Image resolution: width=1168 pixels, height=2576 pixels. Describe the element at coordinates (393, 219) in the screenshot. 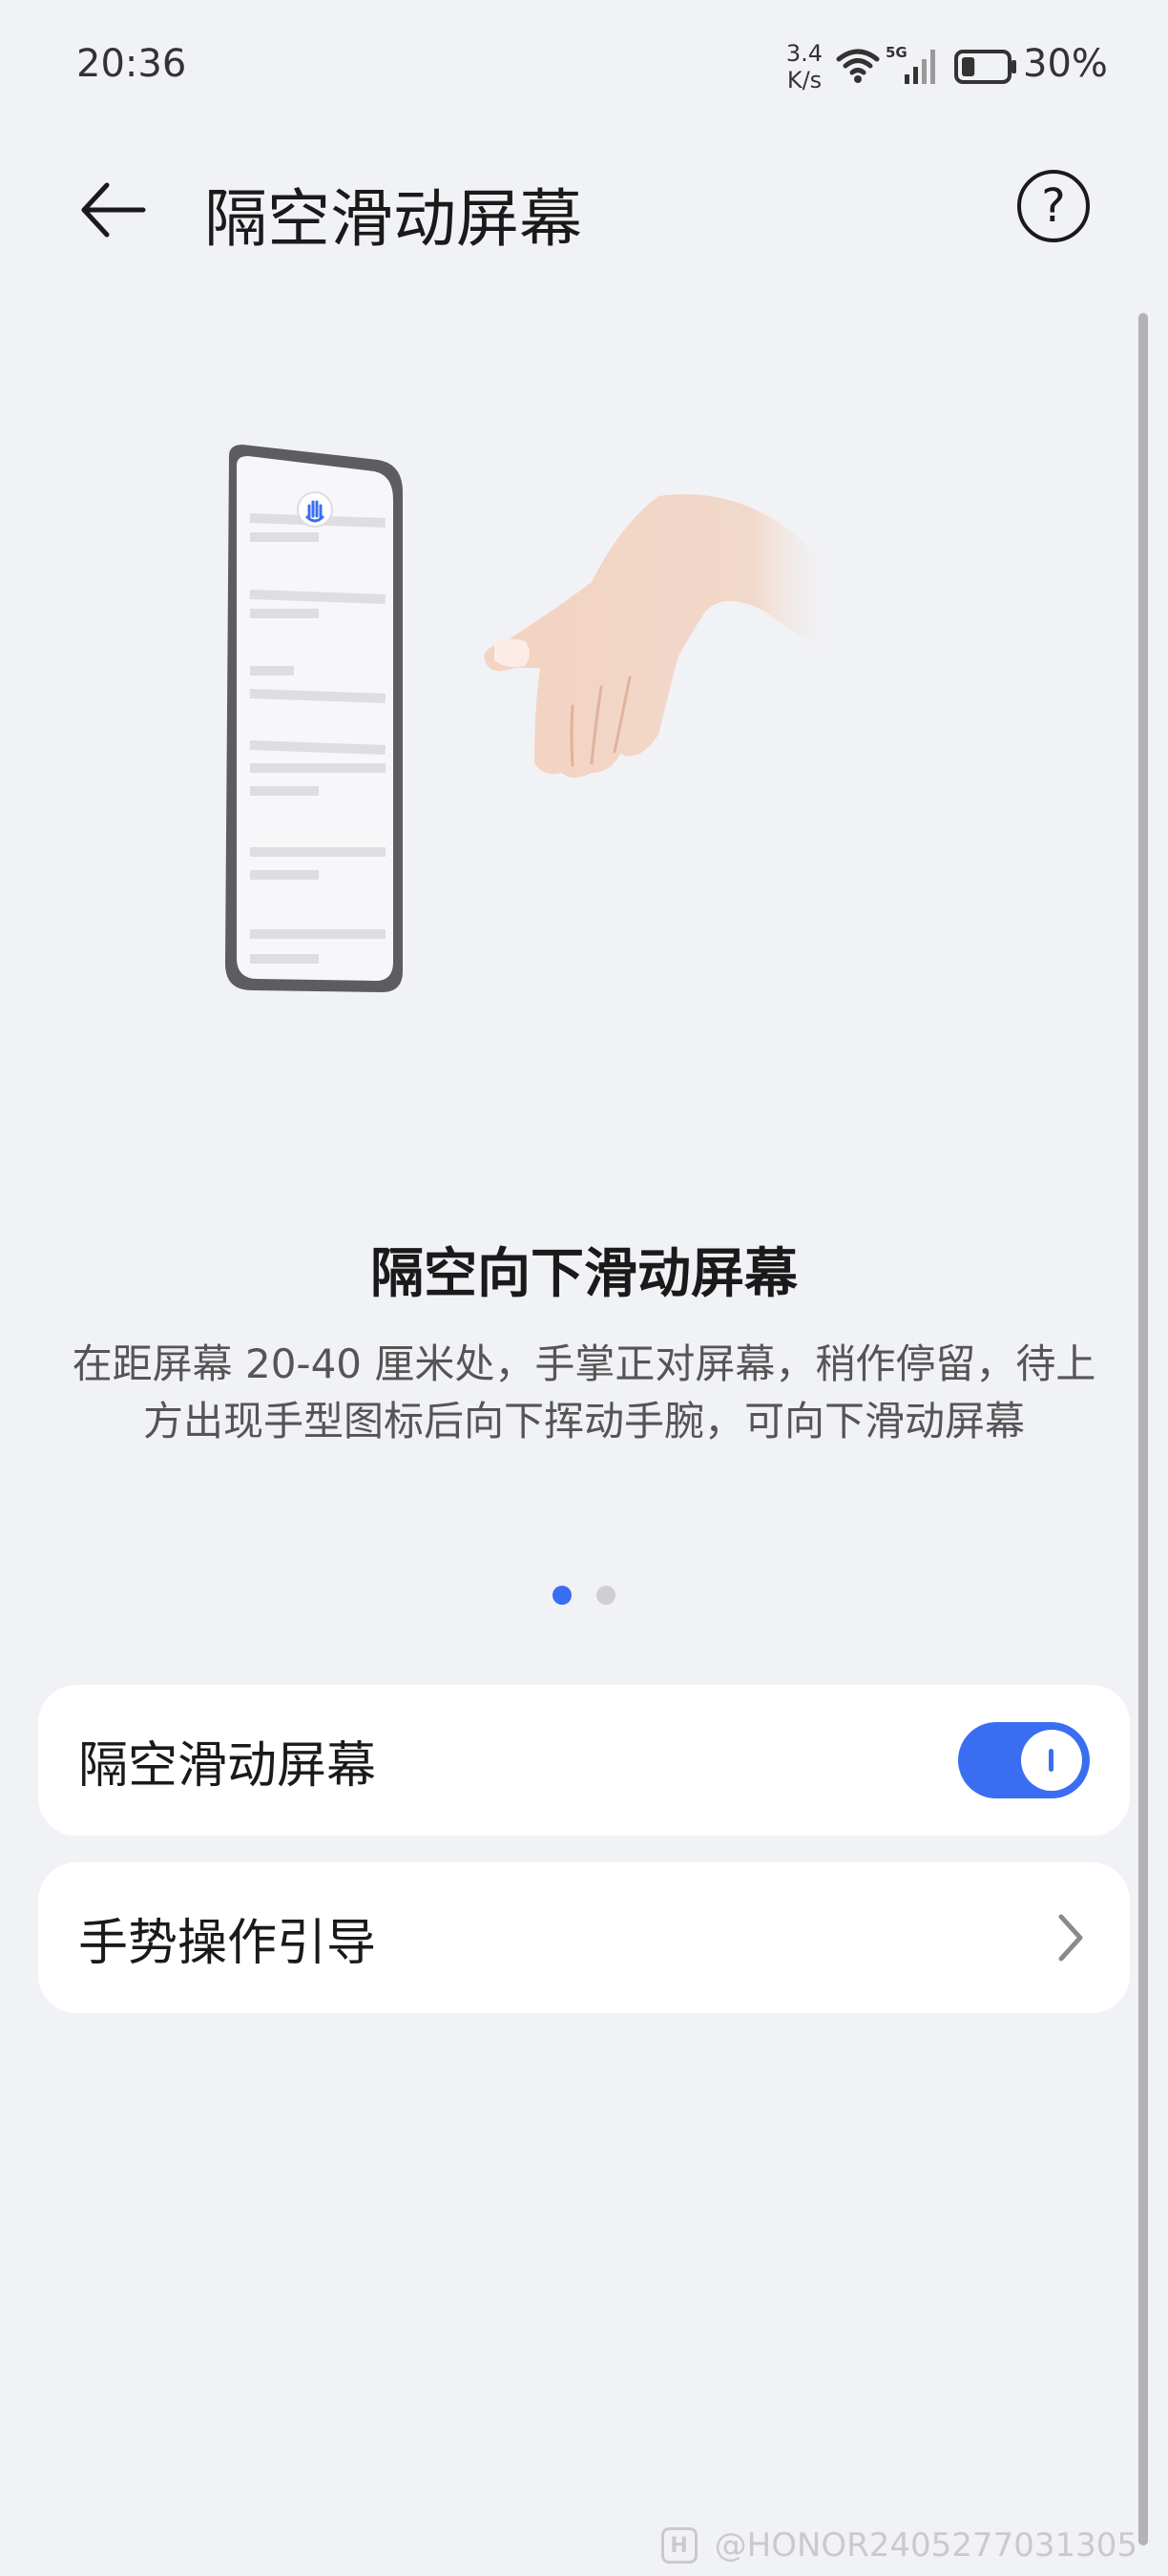

I see `page-title: 隔空滑动屏幕` at that location.